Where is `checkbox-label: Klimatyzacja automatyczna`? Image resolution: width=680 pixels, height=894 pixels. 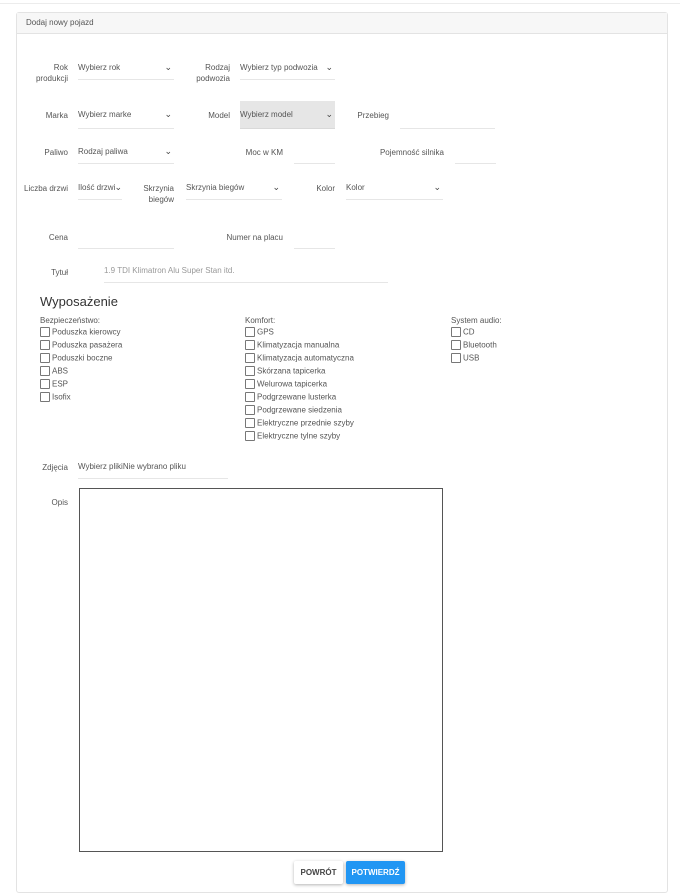 checkbox-label: Klimatyzacja automatyczna is located at coordinates (305, 358).